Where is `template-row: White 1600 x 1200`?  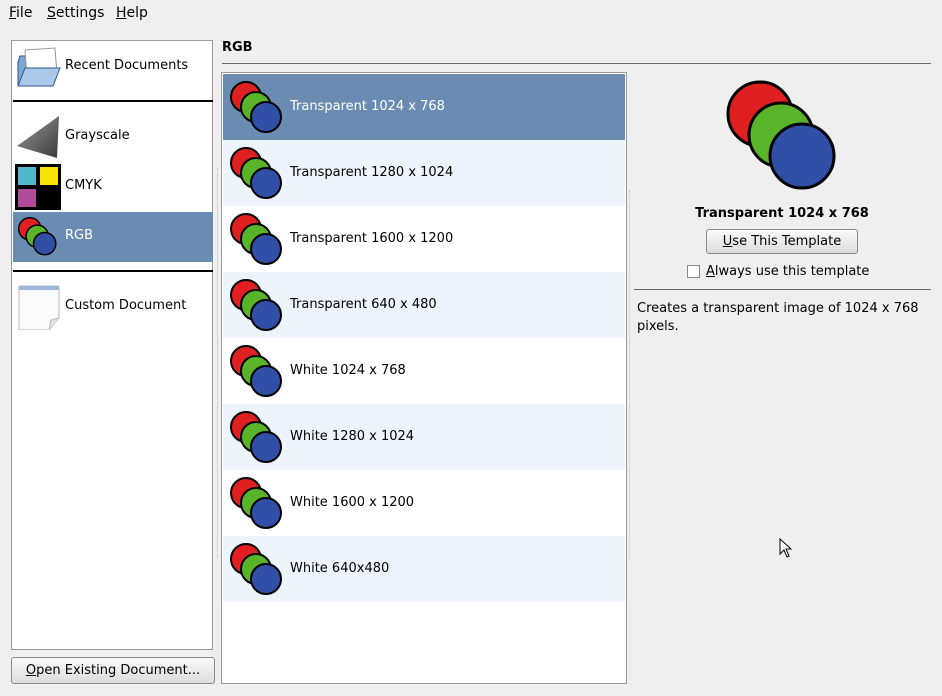 template-row: White 1600 x 1200 is located at coordinates (424, 503).